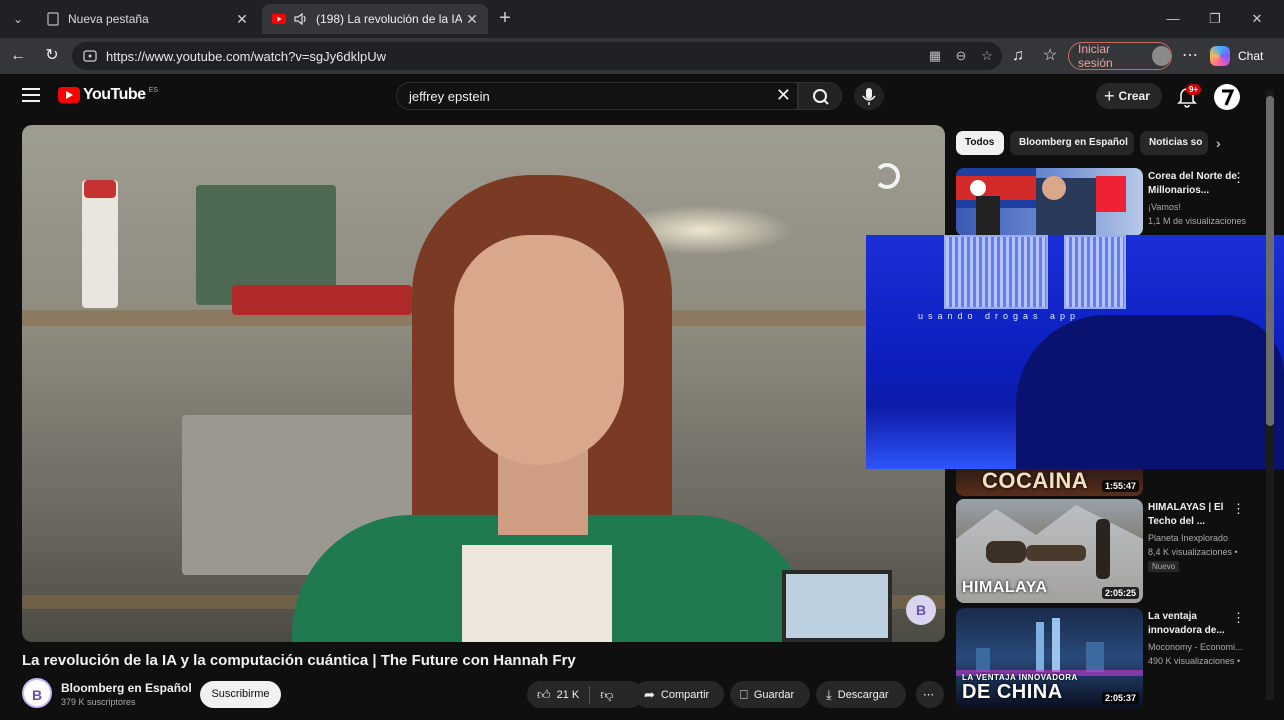  Describe the element at coordinates (1120, 56) in the screenshot. I see `sign-in-button: Iniciar sesión` at that location.